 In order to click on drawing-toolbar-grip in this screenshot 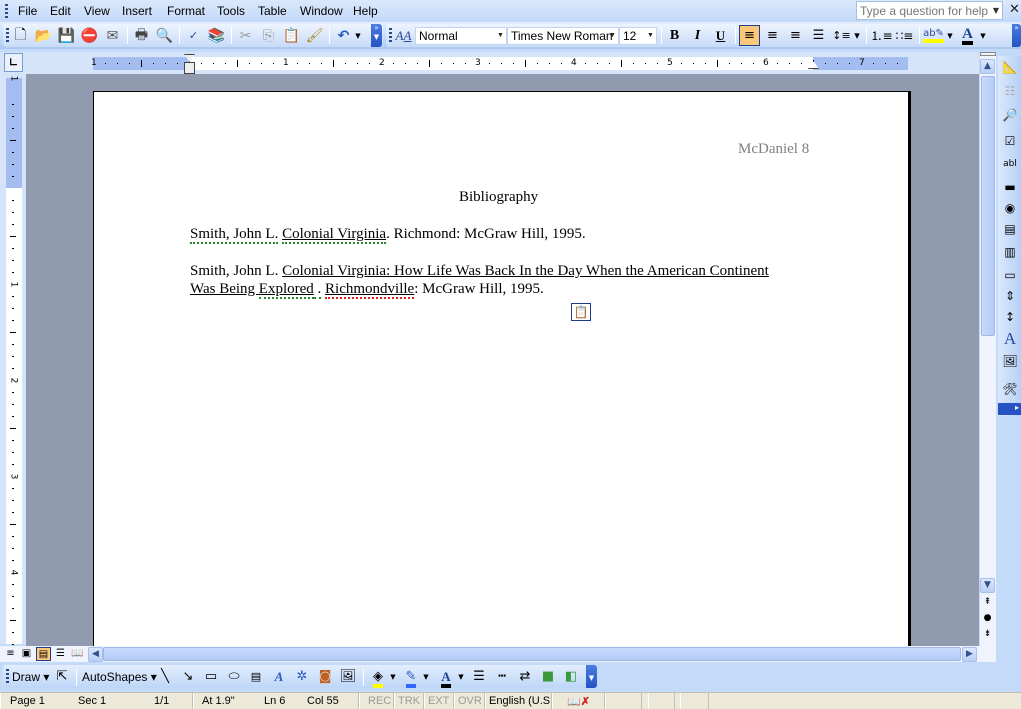, I will do `click(7, 676)`.